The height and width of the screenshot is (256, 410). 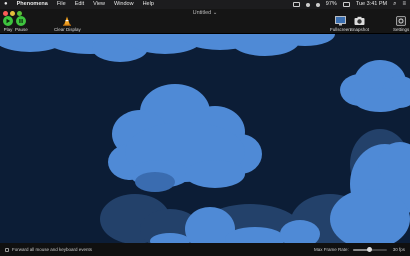 What do you see at coordinates (32, 4) in the screenshot?
I see `menu-app-name: Phenomena` at bounding box center [32, 4].